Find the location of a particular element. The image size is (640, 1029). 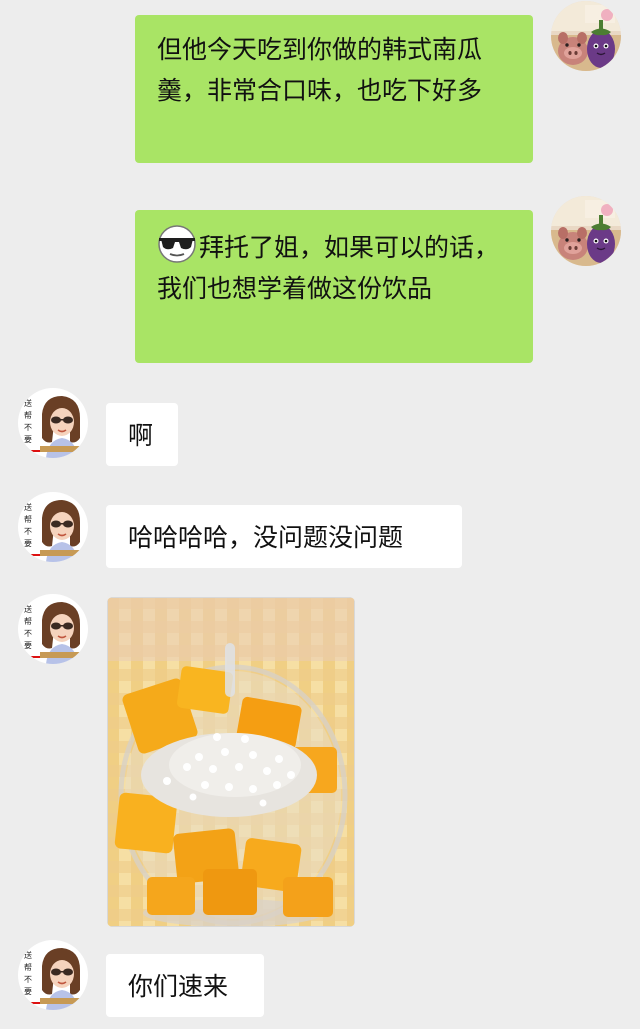

message-text: 你们速来 is located at coordinates (178, 986).